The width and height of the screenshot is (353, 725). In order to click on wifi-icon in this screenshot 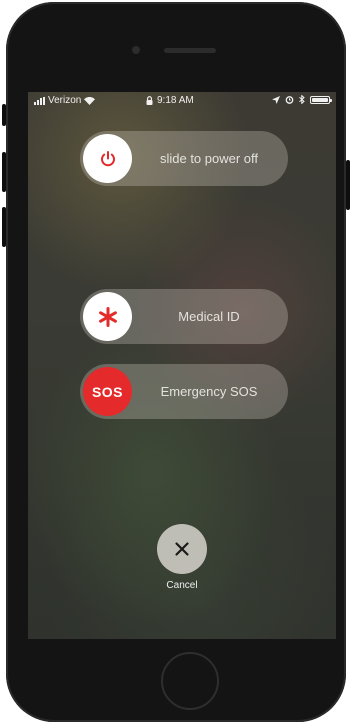, I will do `click(90, 100)`.